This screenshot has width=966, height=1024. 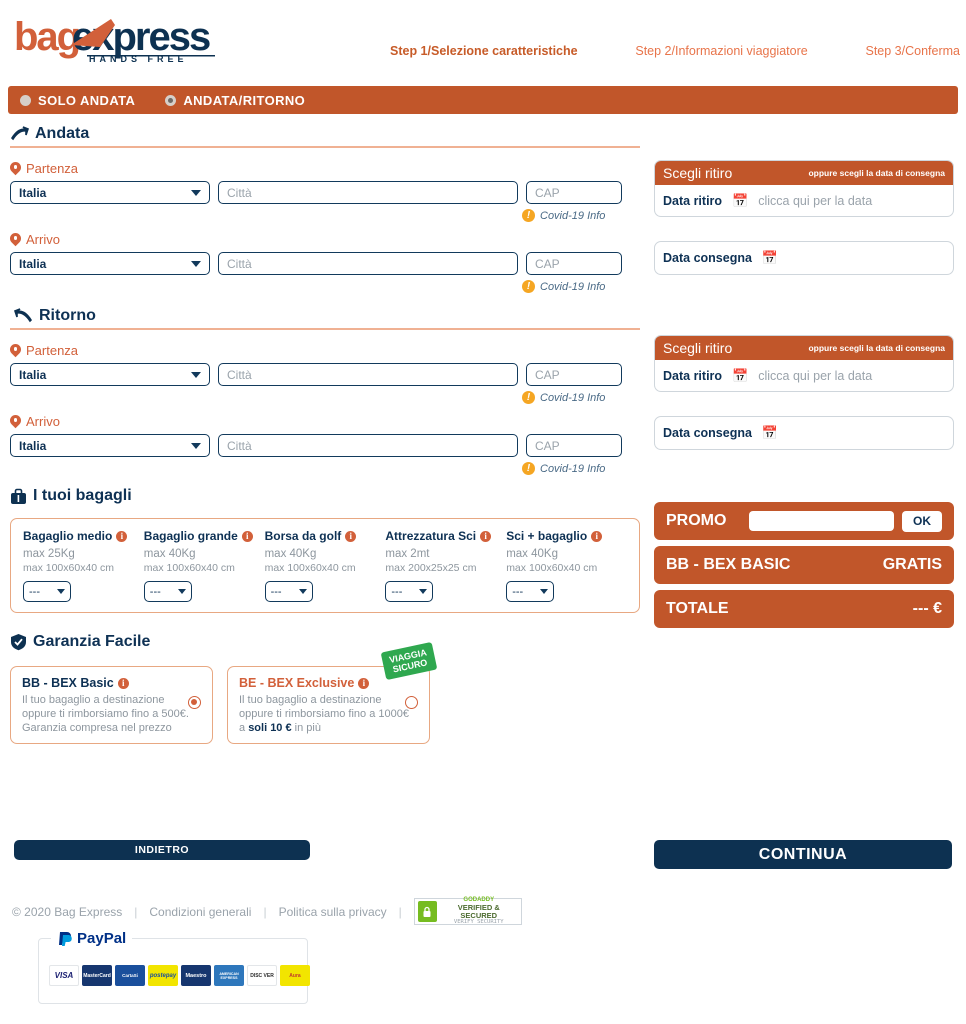 What do you see at coordinates (110, 192) in the screenshot?
I see `outbound-departure-country-select: Italia` at bounding box center [110, 192].